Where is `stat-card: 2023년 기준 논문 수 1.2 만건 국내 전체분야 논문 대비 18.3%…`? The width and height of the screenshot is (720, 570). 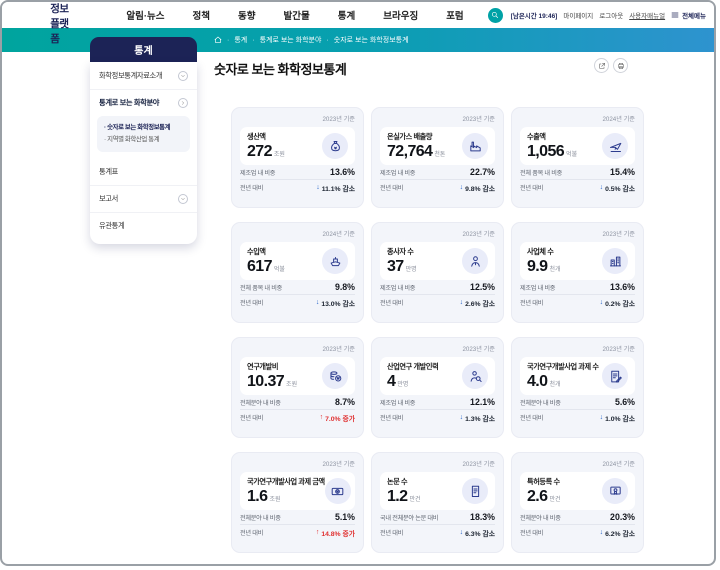
stat-card: 2023년 기준 논문 수 1.2 만건 국내 전체분야 논문 대비 18.3%… is located at coordinates (437, 502).